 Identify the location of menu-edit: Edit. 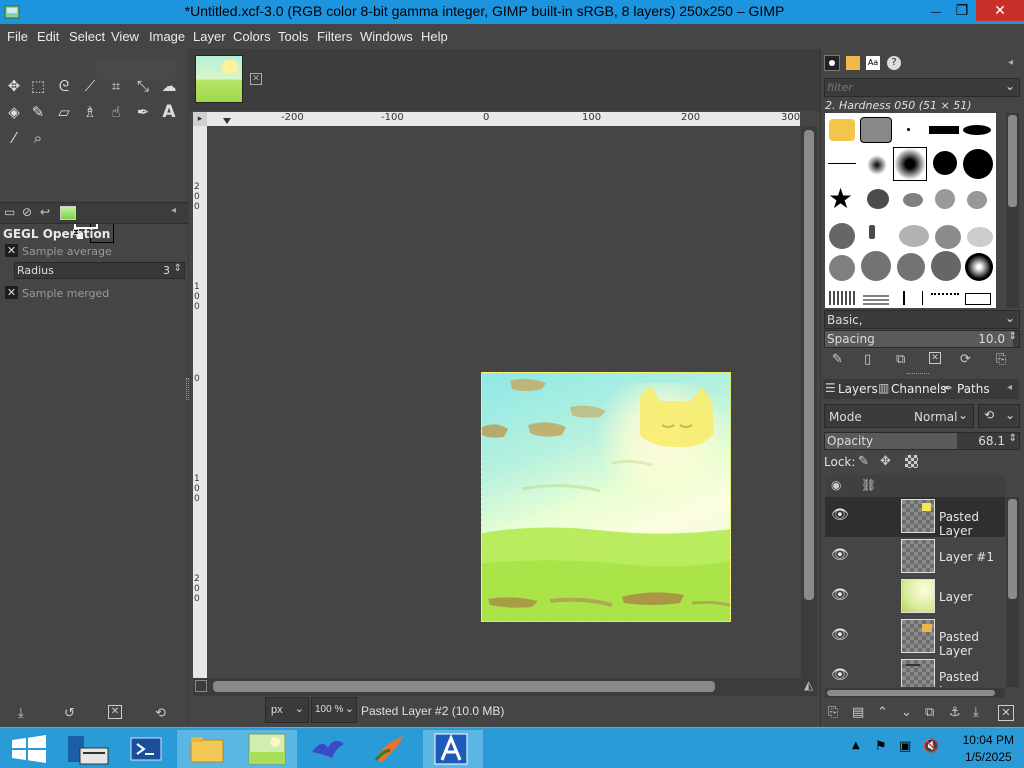
(48, 36).